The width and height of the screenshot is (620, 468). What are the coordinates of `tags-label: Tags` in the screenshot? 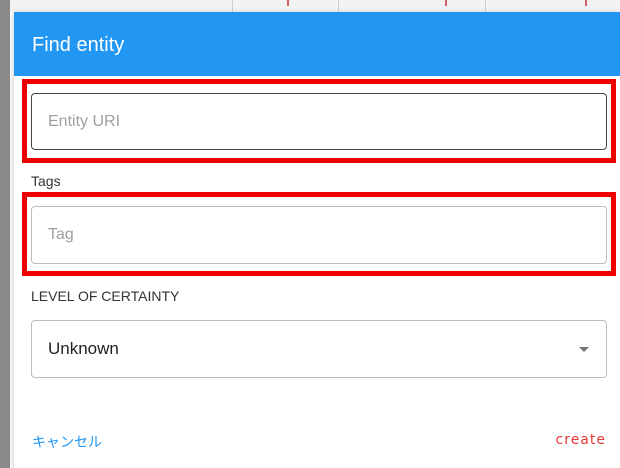 It's located at (46, 181).